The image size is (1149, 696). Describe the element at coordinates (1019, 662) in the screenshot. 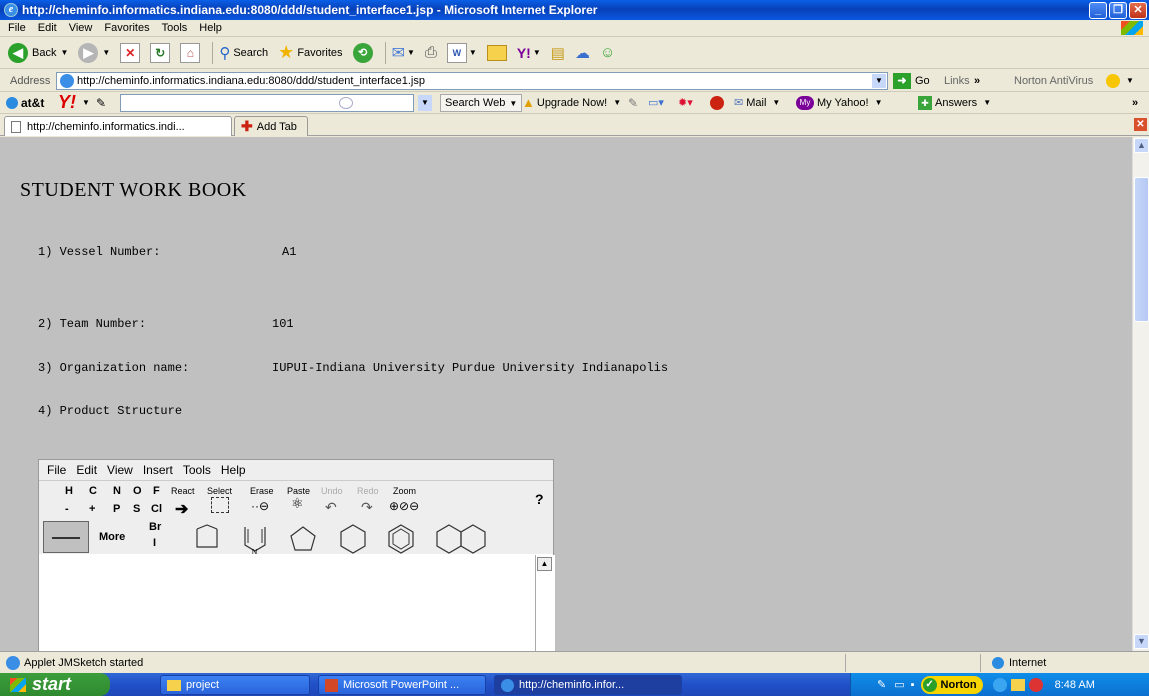

I see `zone-indicator: Internet` at that location.